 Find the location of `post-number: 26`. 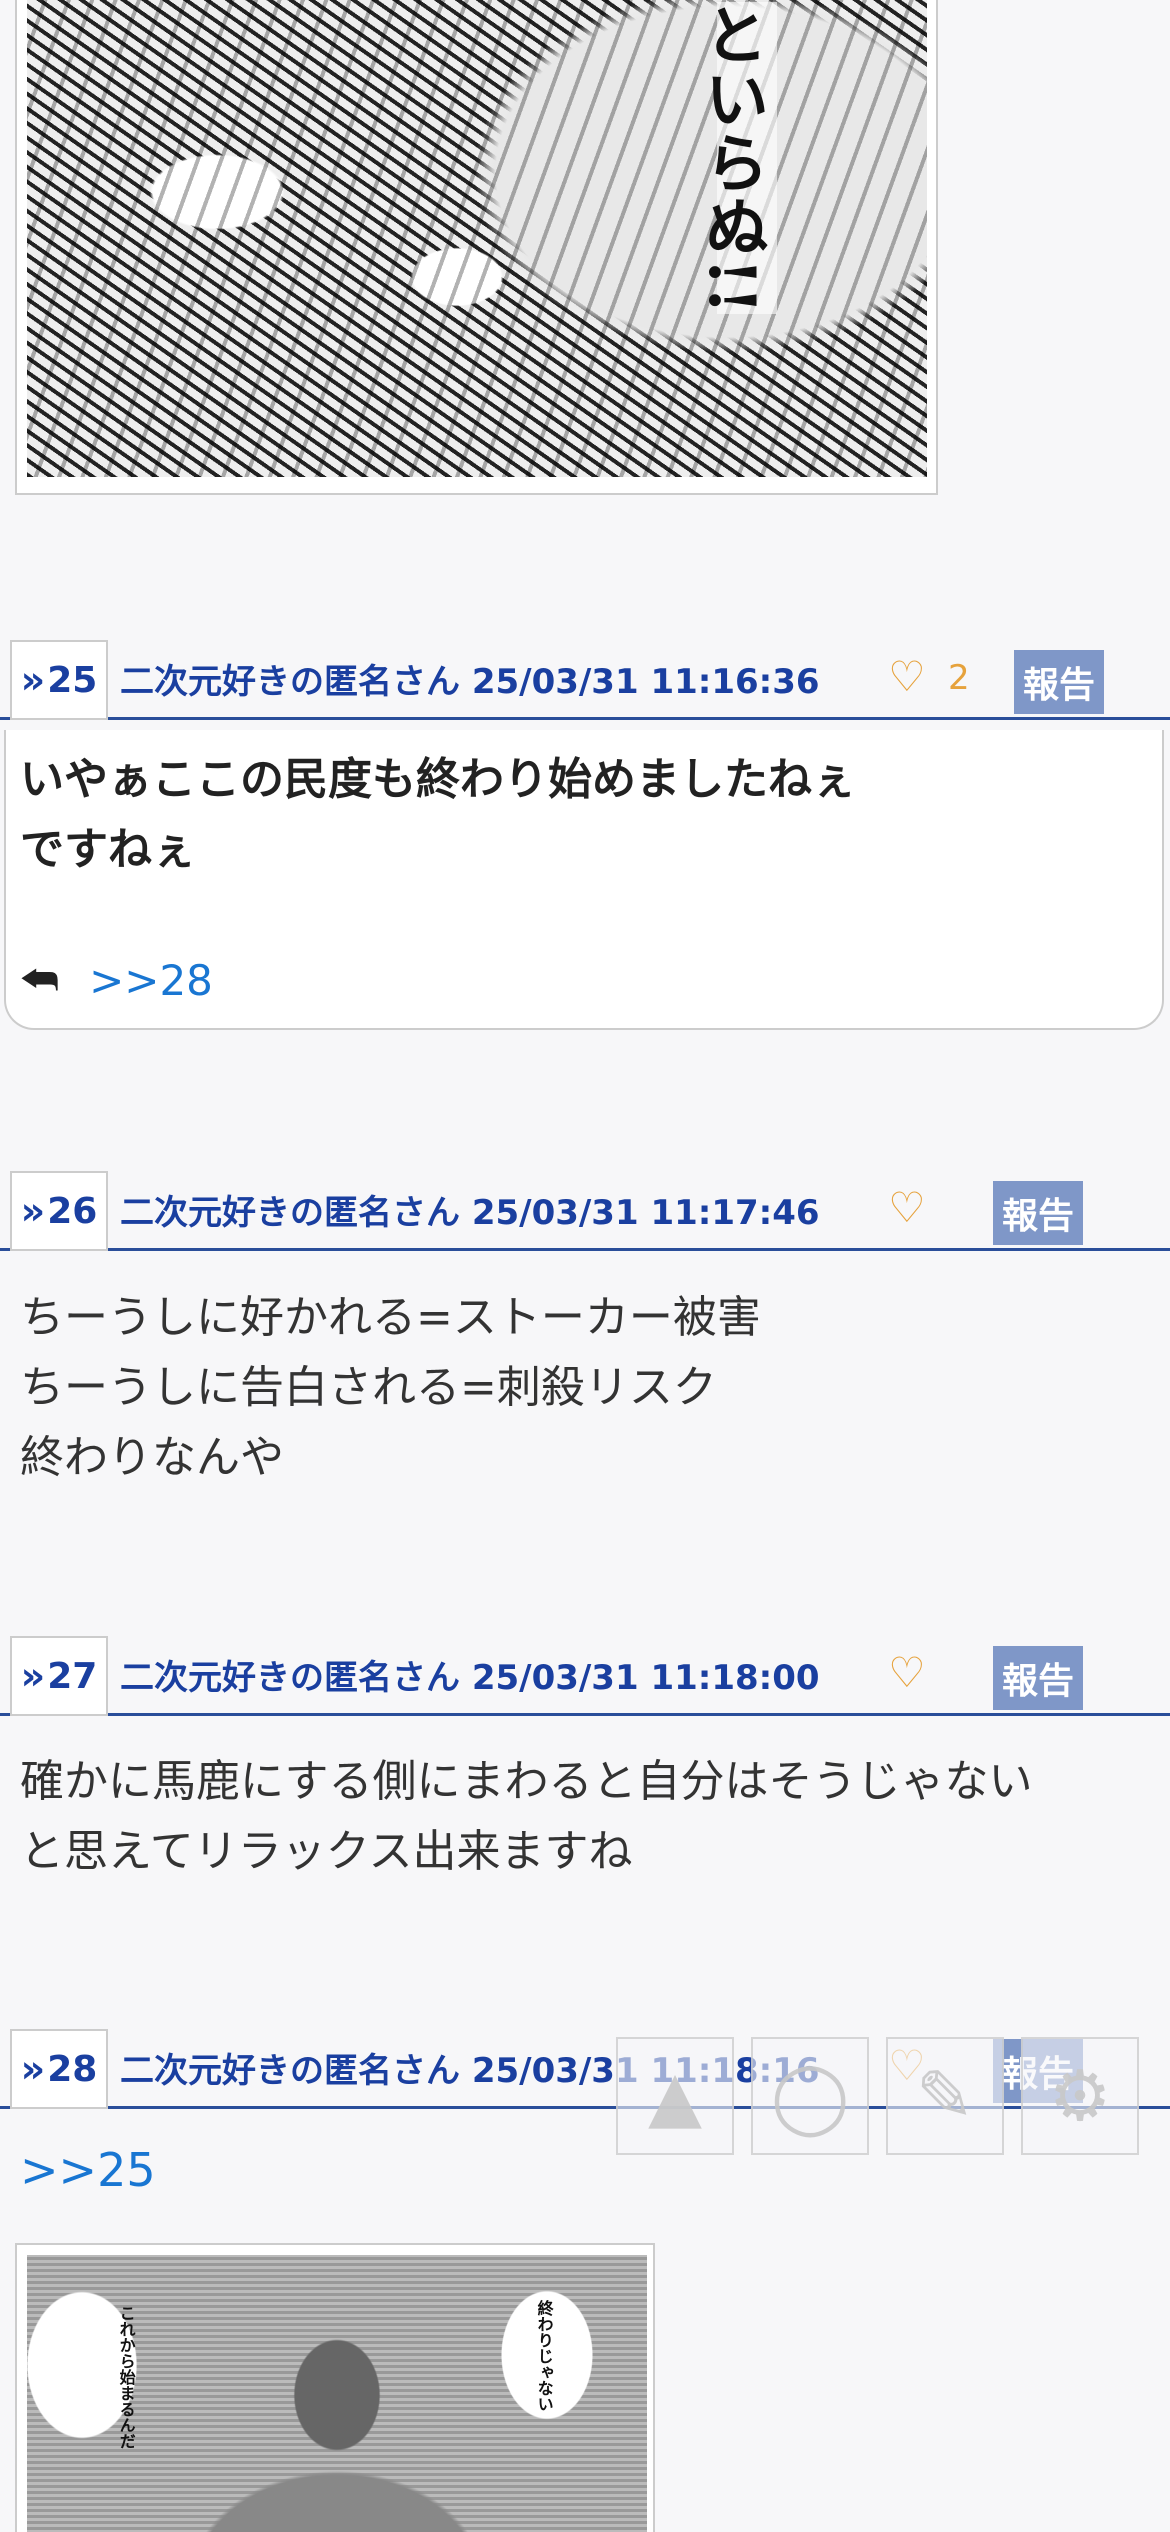

post-number: 26 is located at coordinates (72, 1211).